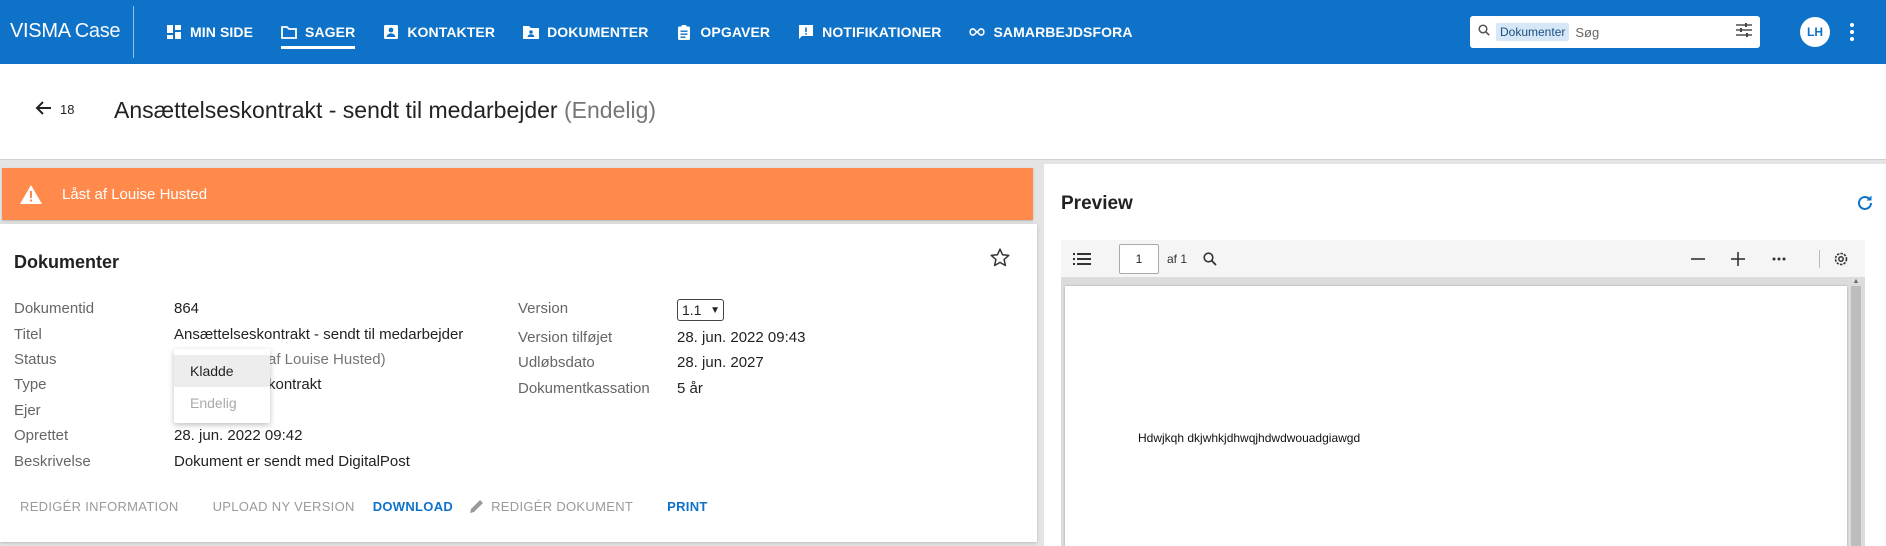 The width and height of the screenshot is (1886, 546). I want to click on nav-item-min-side: MIN SIDE, so click(209, 32).